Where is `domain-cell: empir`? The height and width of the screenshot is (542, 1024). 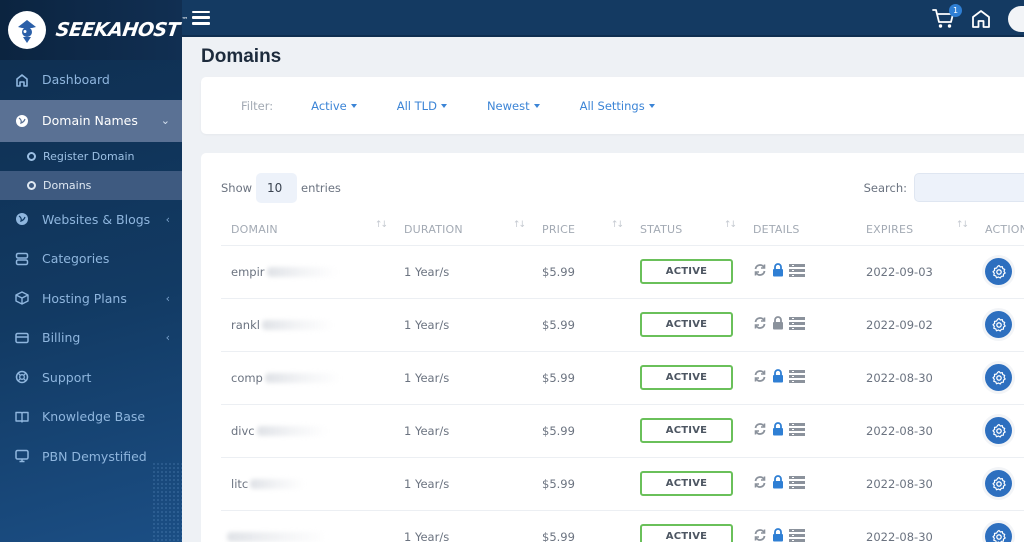 domain-cell: empir is located at coordinates (307, 272).